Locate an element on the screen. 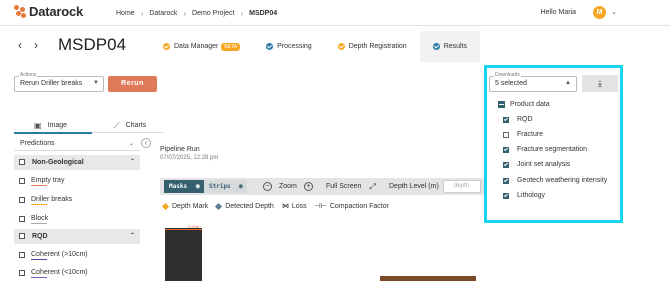 The image size is (670, 281). fullscreen-label: Full Screen is located at coordinates (344, 186).